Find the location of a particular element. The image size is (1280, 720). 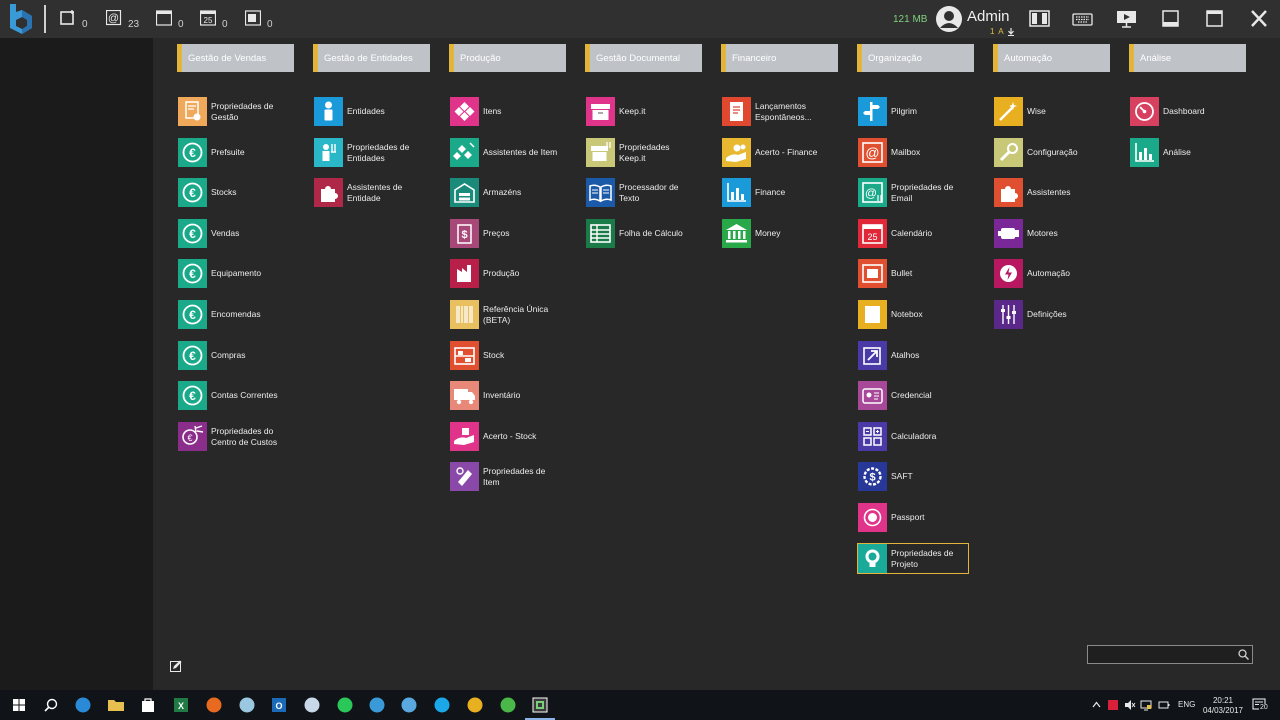

app-tile: Entidades is located at coordinates (368, 111).